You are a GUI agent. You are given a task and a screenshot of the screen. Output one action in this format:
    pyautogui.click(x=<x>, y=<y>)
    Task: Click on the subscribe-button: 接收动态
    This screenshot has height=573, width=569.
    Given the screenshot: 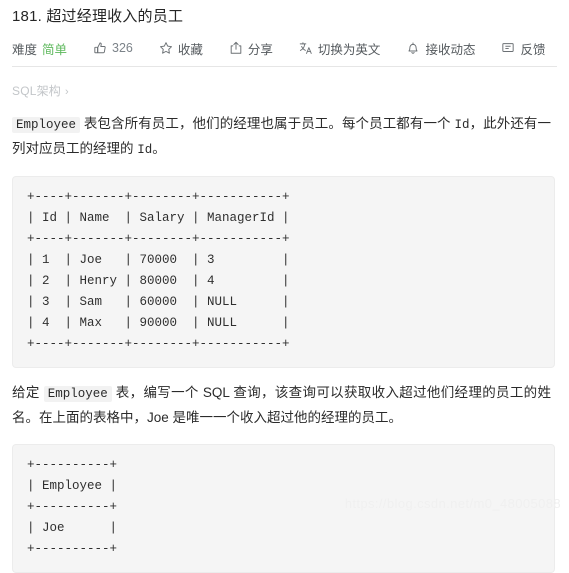 What is the action you would take?
    pyautogui.click(x=440, y=48)
    